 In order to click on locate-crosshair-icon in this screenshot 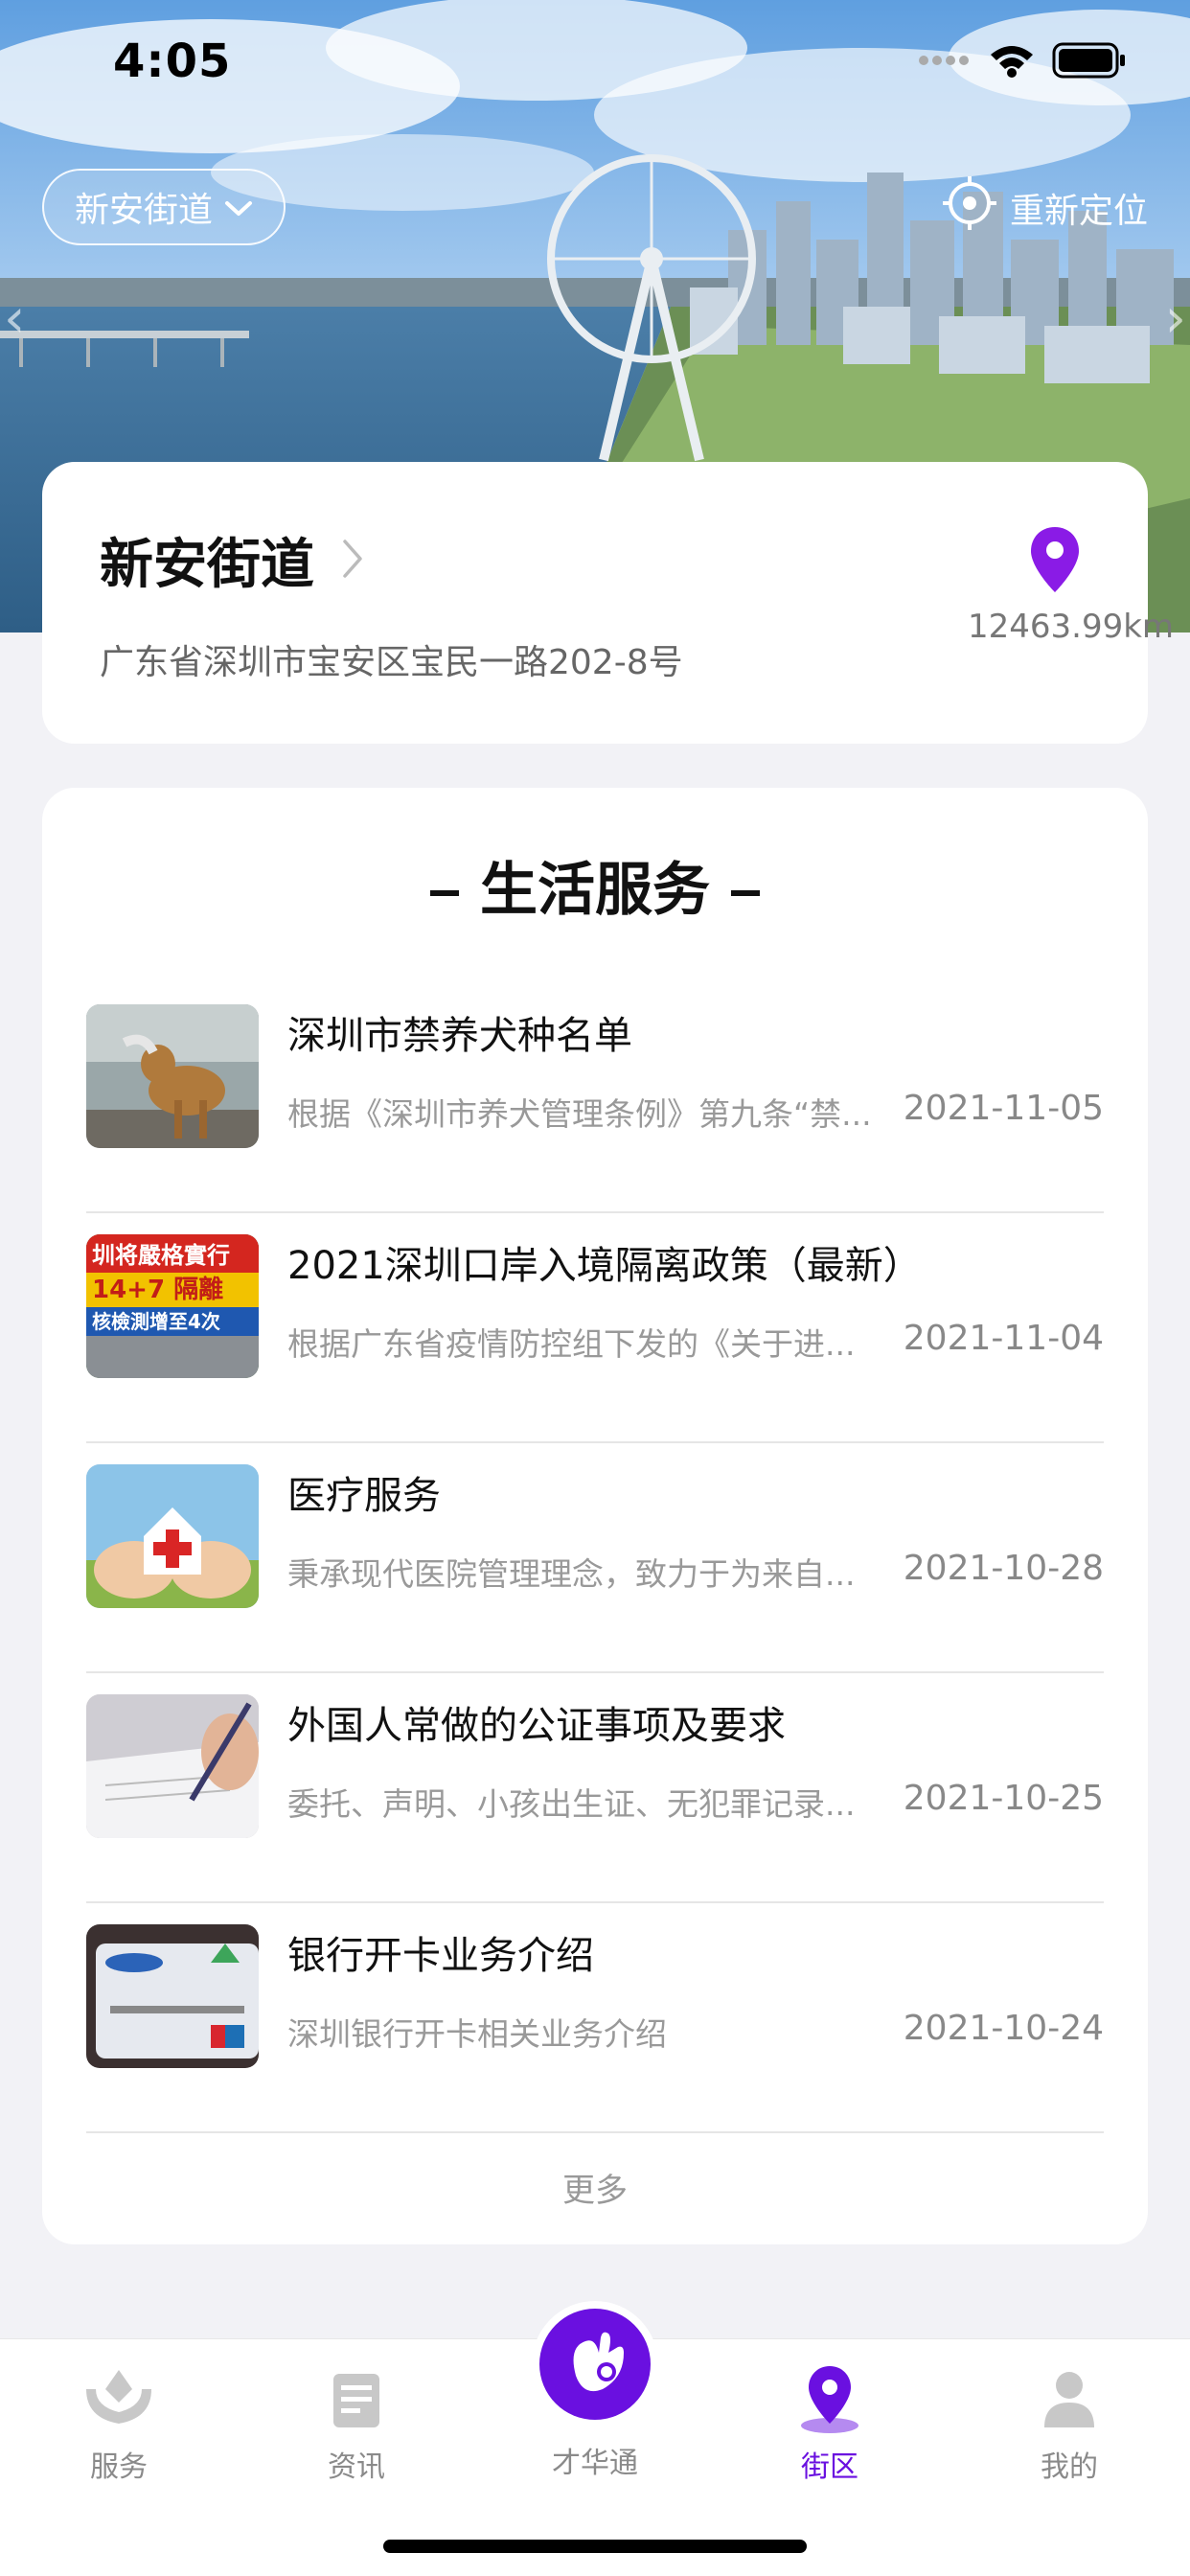, I will do `click(969, 207)`.